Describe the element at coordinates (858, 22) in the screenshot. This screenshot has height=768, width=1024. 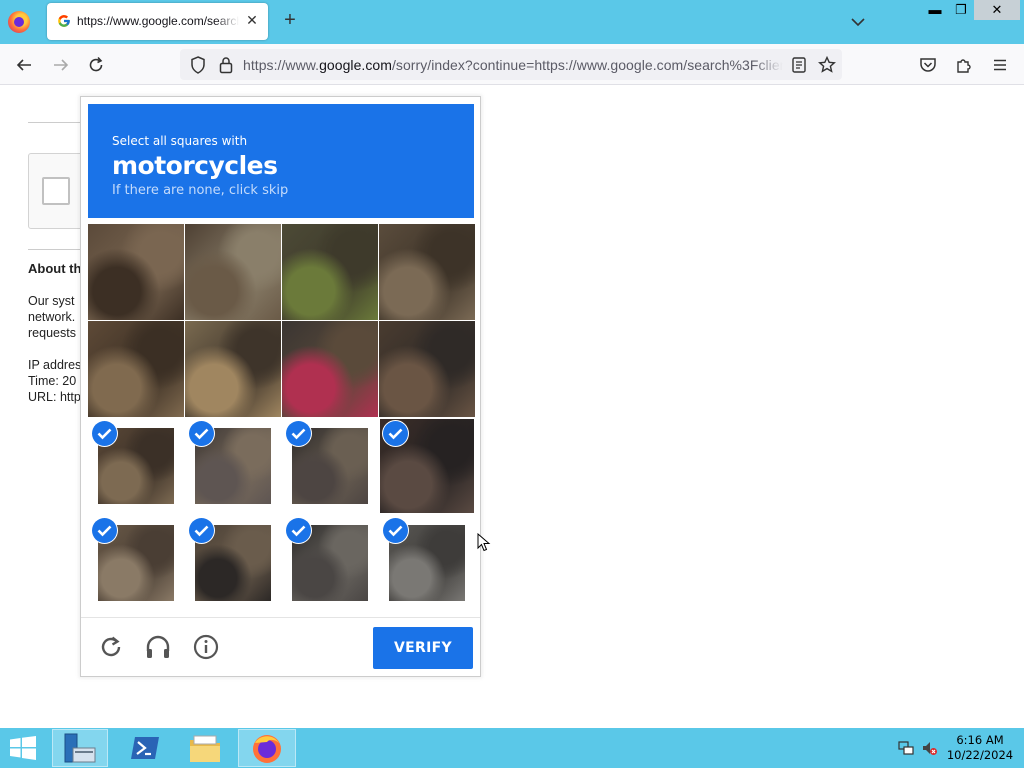
I see `chevron-down-icon` at that location.